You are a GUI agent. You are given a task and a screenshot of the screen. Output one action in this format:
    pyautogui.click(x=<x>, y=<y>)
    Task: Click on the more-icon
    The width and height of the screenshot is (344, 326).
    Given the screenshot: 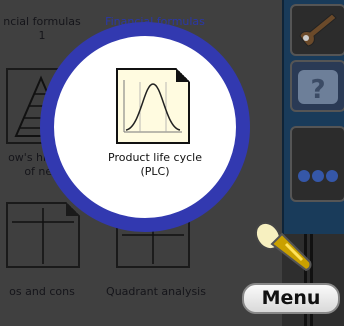 What is the action you would take?
    pyautogui.click(x=318, y=176)
    